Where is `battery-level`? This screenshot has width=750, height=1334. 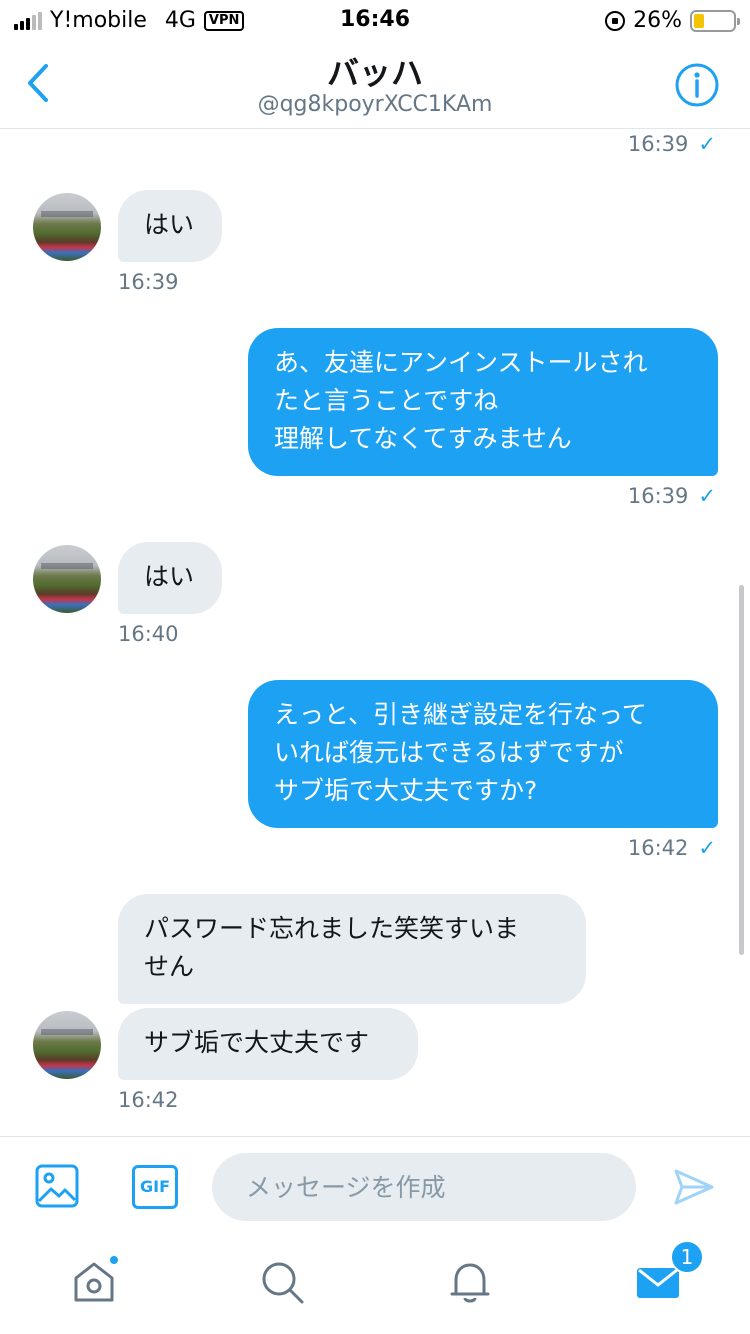 battery-level is located at coordinates (699, 20).